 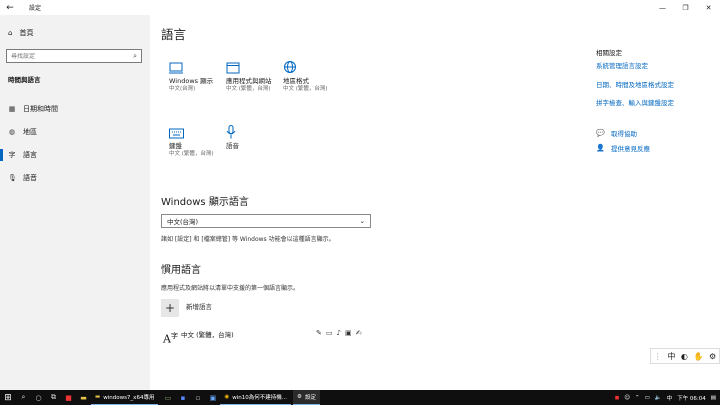 What do you see at coordinates (75, 155) in the screenshot?
I see `sidebar-item-language: 字 語言` at bounding box center [75, 155].